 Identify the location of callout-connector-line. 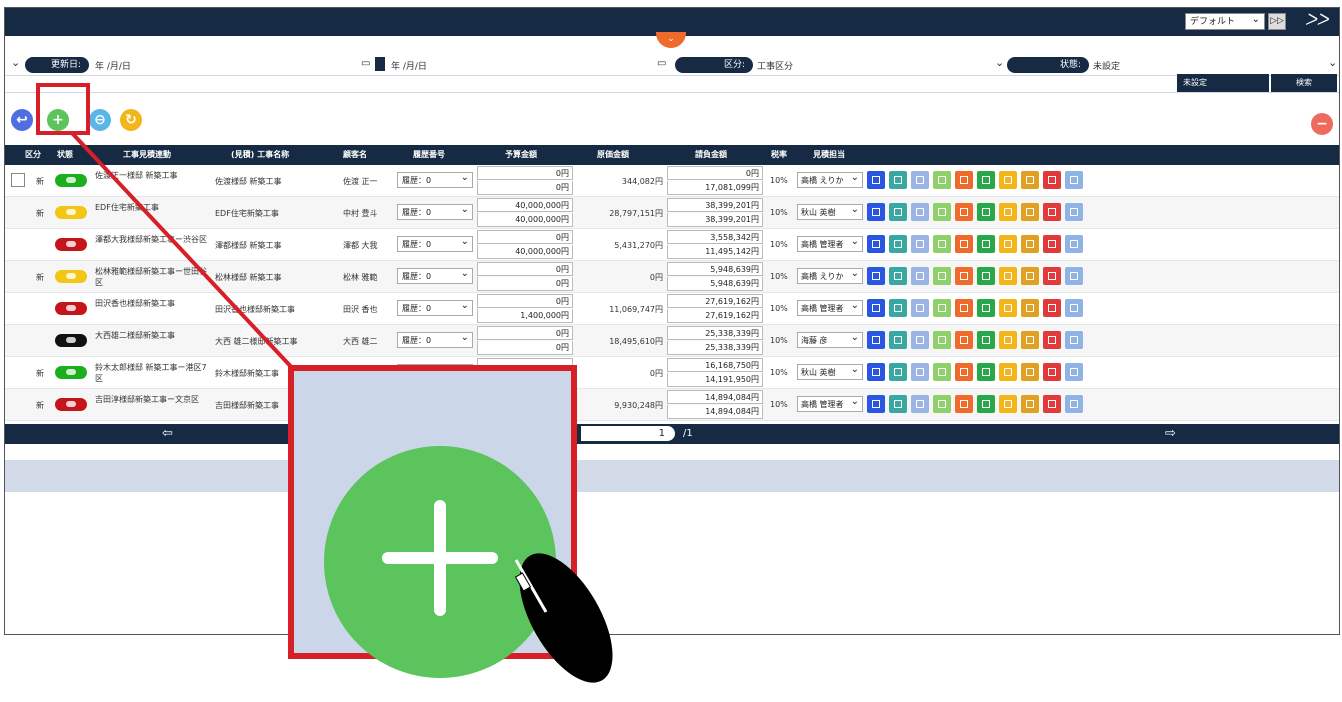
(184, 252).